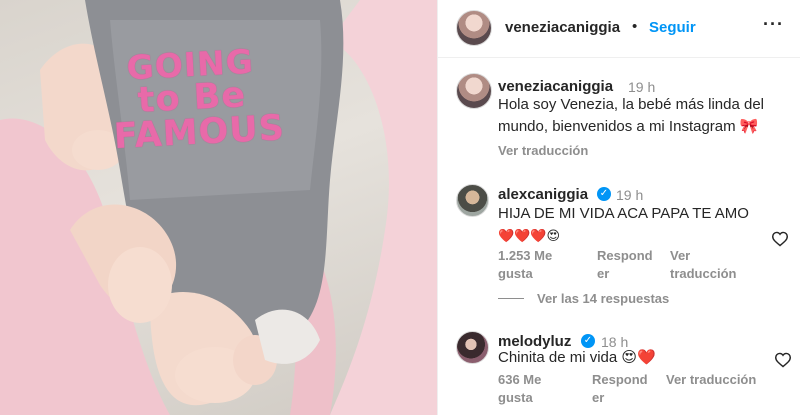 The image size is (800, 415). Describe the element at coordinates (680, 255) in the screenshot. I see `translate-line: Ver` at that location.